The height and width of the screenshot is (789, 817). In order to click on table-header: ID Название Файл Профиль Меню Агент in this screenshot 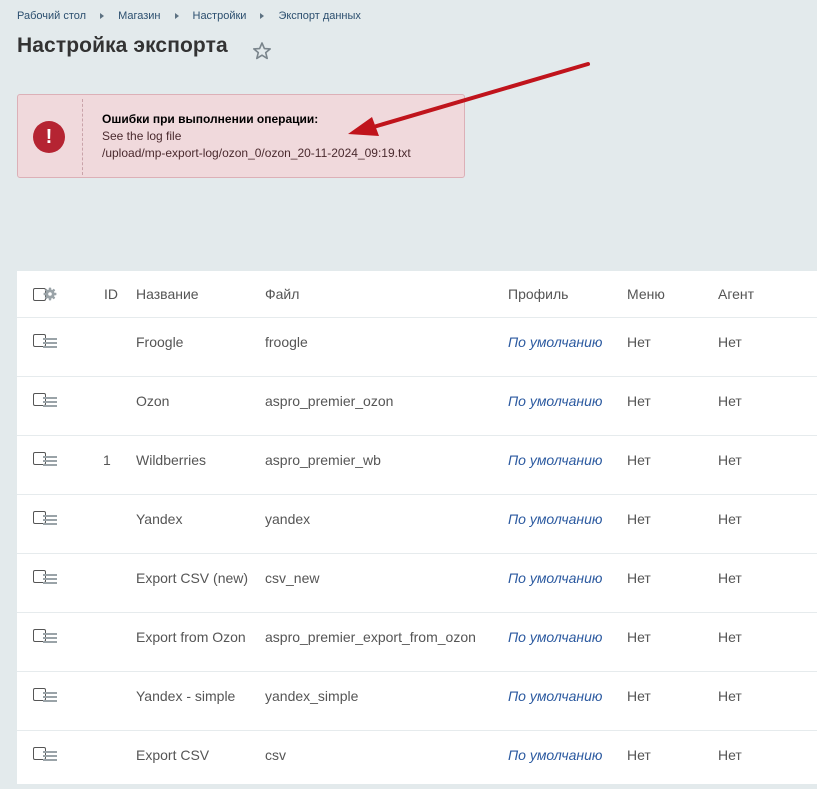, I will do `click(417, 294)`.